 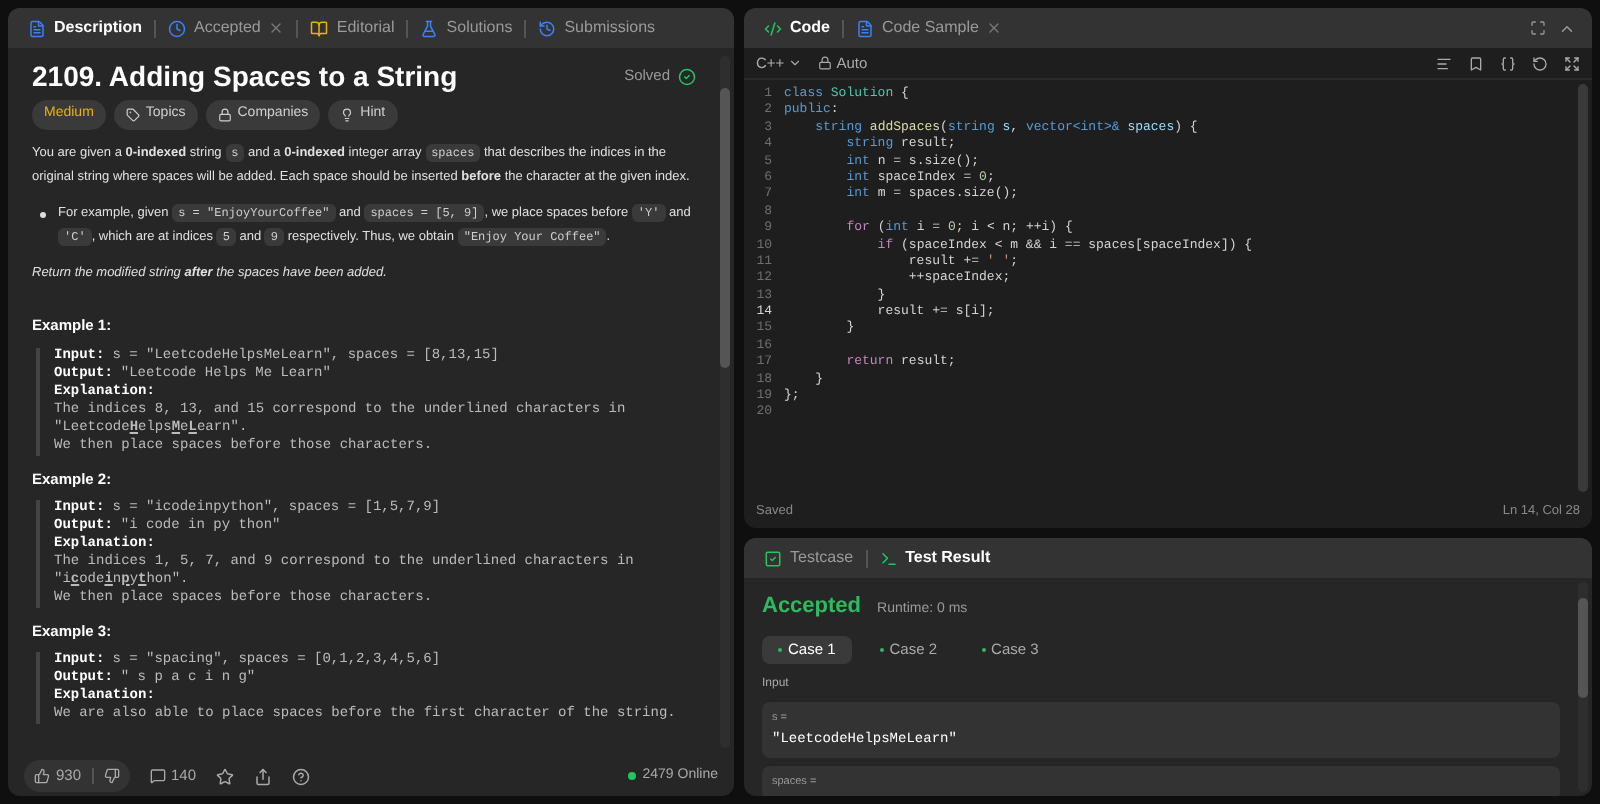 I want to click on thumbs-down-icon, so click(x=111, y=776).